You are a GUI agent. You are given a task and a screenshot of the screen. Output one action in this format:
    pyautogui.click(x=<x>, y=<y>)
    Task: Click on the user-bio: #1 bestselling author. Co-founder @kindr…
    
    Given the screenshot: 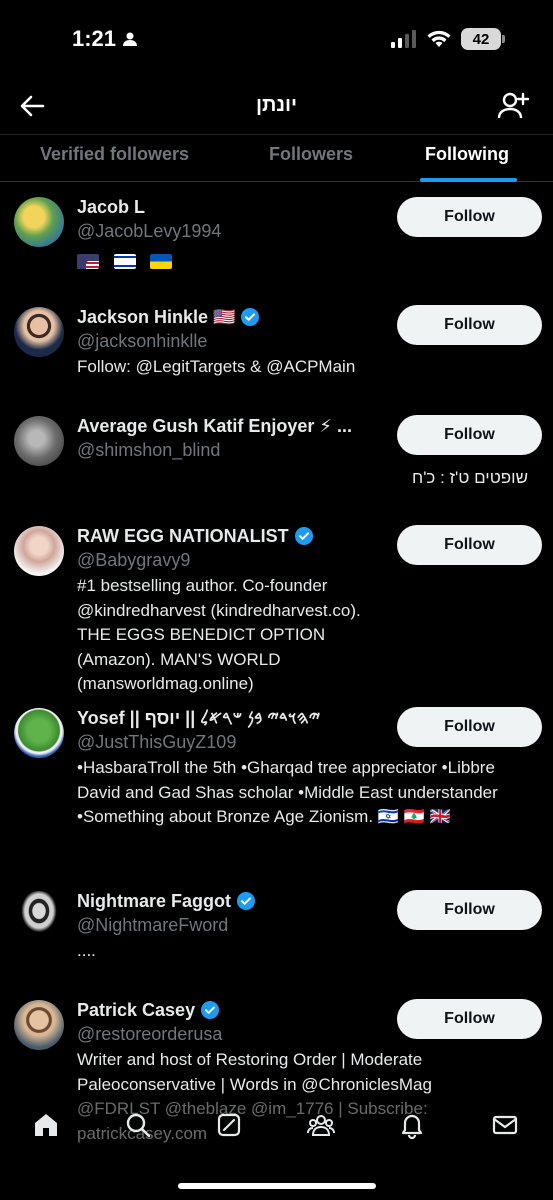 What is the action you would take?
    pyautogui.click(x=219, y=634)
    